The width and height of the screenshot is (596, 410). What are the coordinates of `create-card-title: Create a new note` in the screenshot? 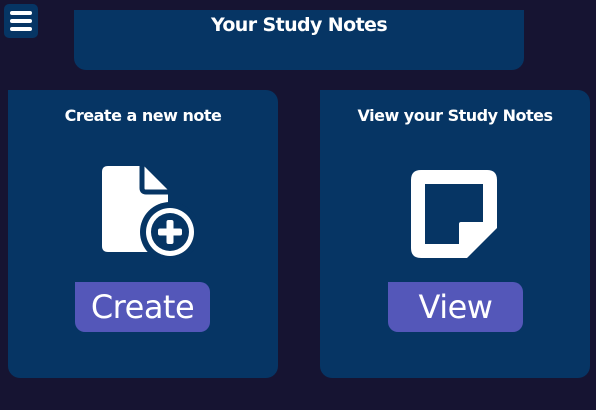 It's located at (143, 115).